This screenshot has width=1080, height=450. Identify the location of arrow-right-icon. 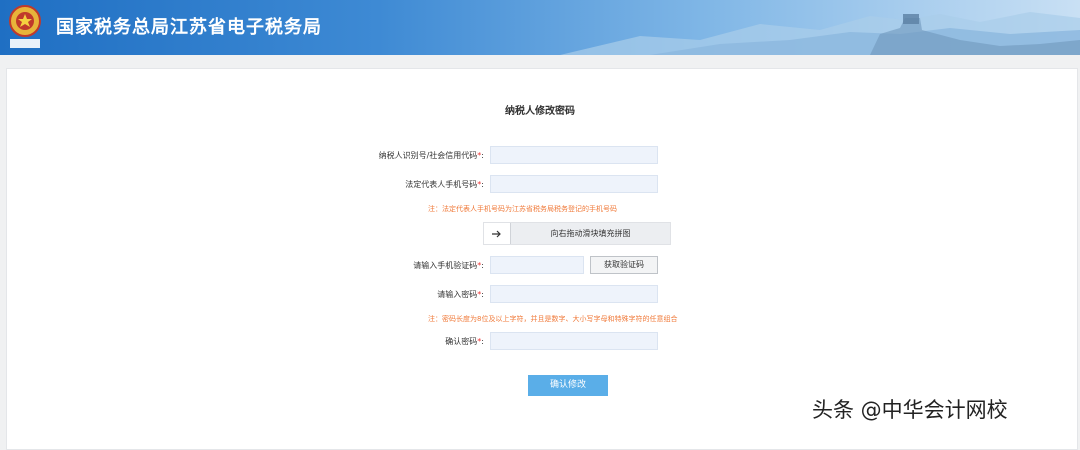
(496, 233).